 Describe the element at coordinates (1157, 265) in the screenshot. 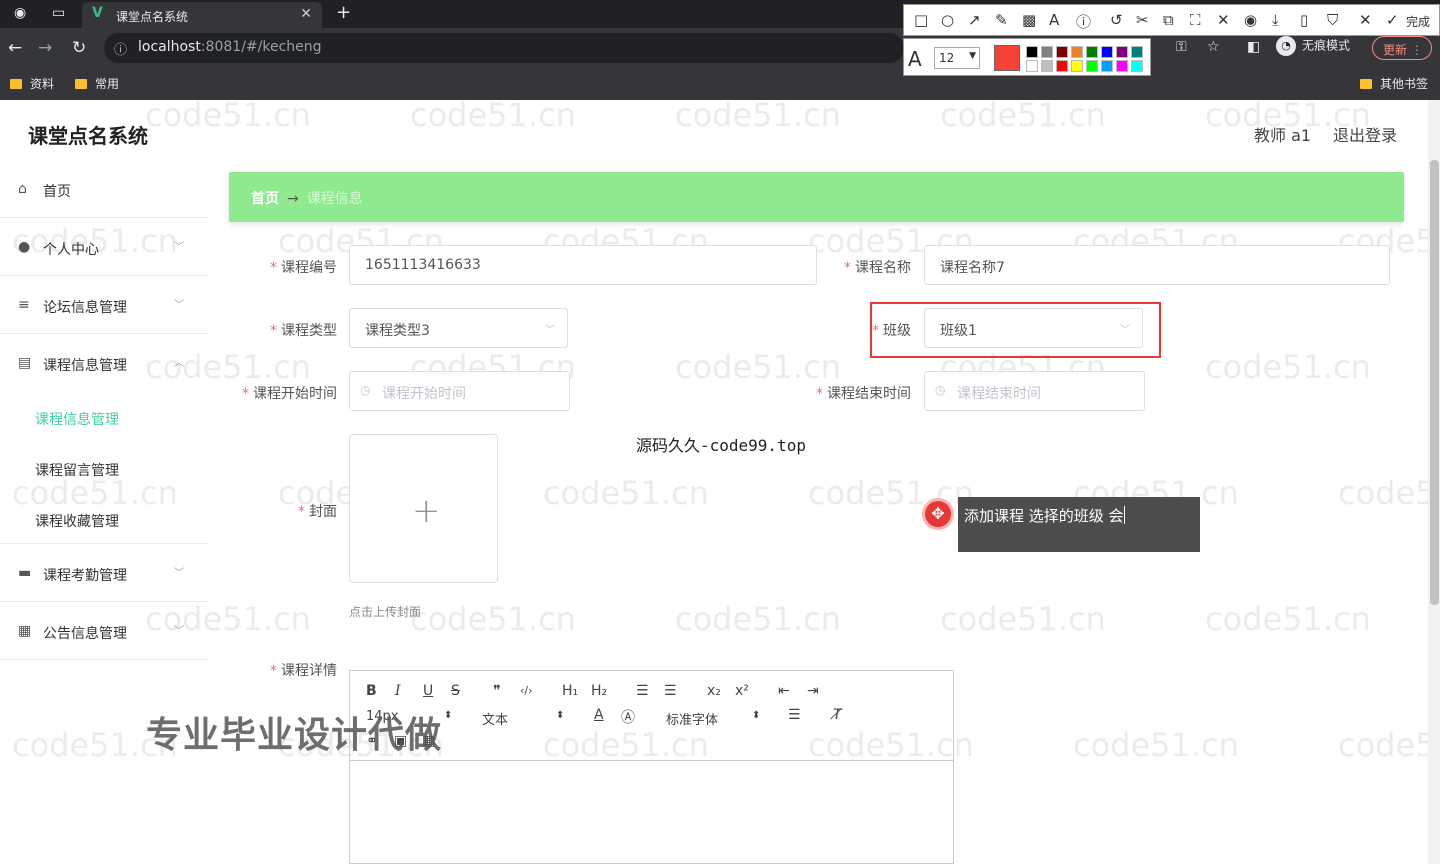

I see `course-name-input: 课程名称7` at that location.